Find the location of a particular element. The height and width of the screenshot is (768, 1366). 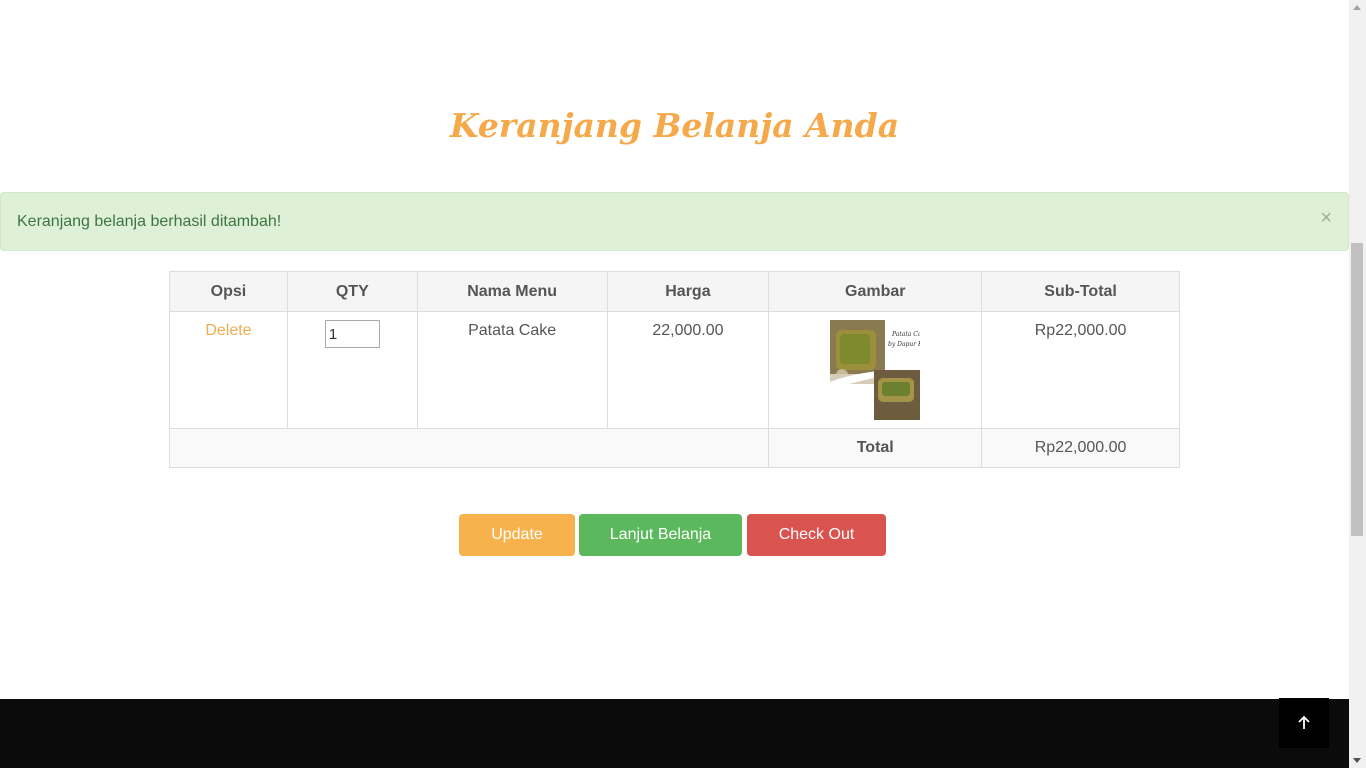

product-image: Patata Cake by Dapur Kiyo is located at coordinates (881, 370).